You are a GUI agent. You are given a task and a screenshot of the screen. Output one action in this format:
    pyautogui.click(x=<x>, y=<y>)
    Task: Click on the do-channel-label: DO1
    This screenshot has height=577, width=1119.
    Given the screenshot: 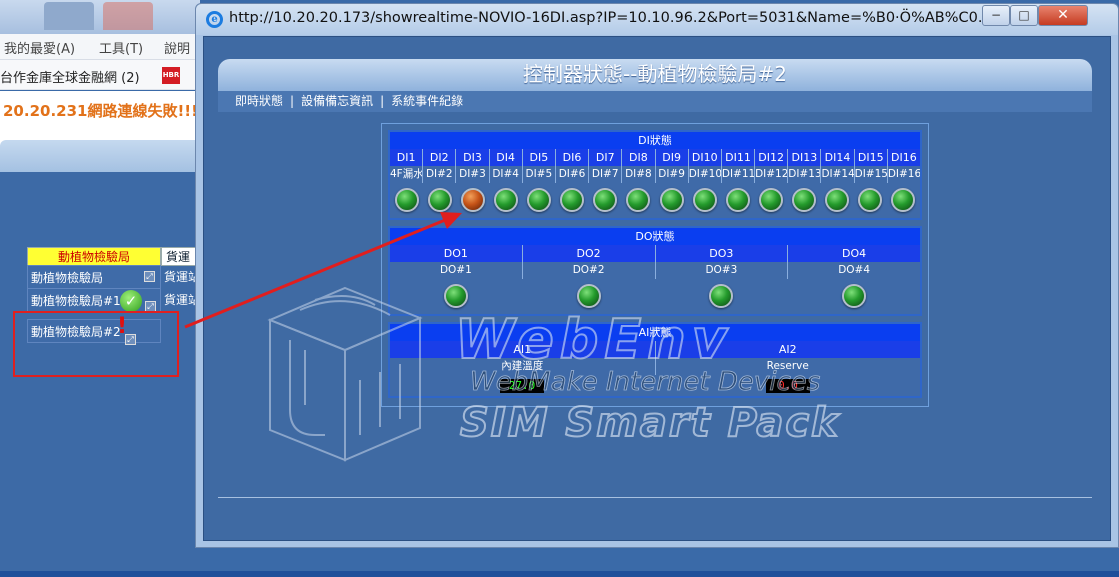 What is the action you would take?
    pyautogui.click(x=456, y=253)
    